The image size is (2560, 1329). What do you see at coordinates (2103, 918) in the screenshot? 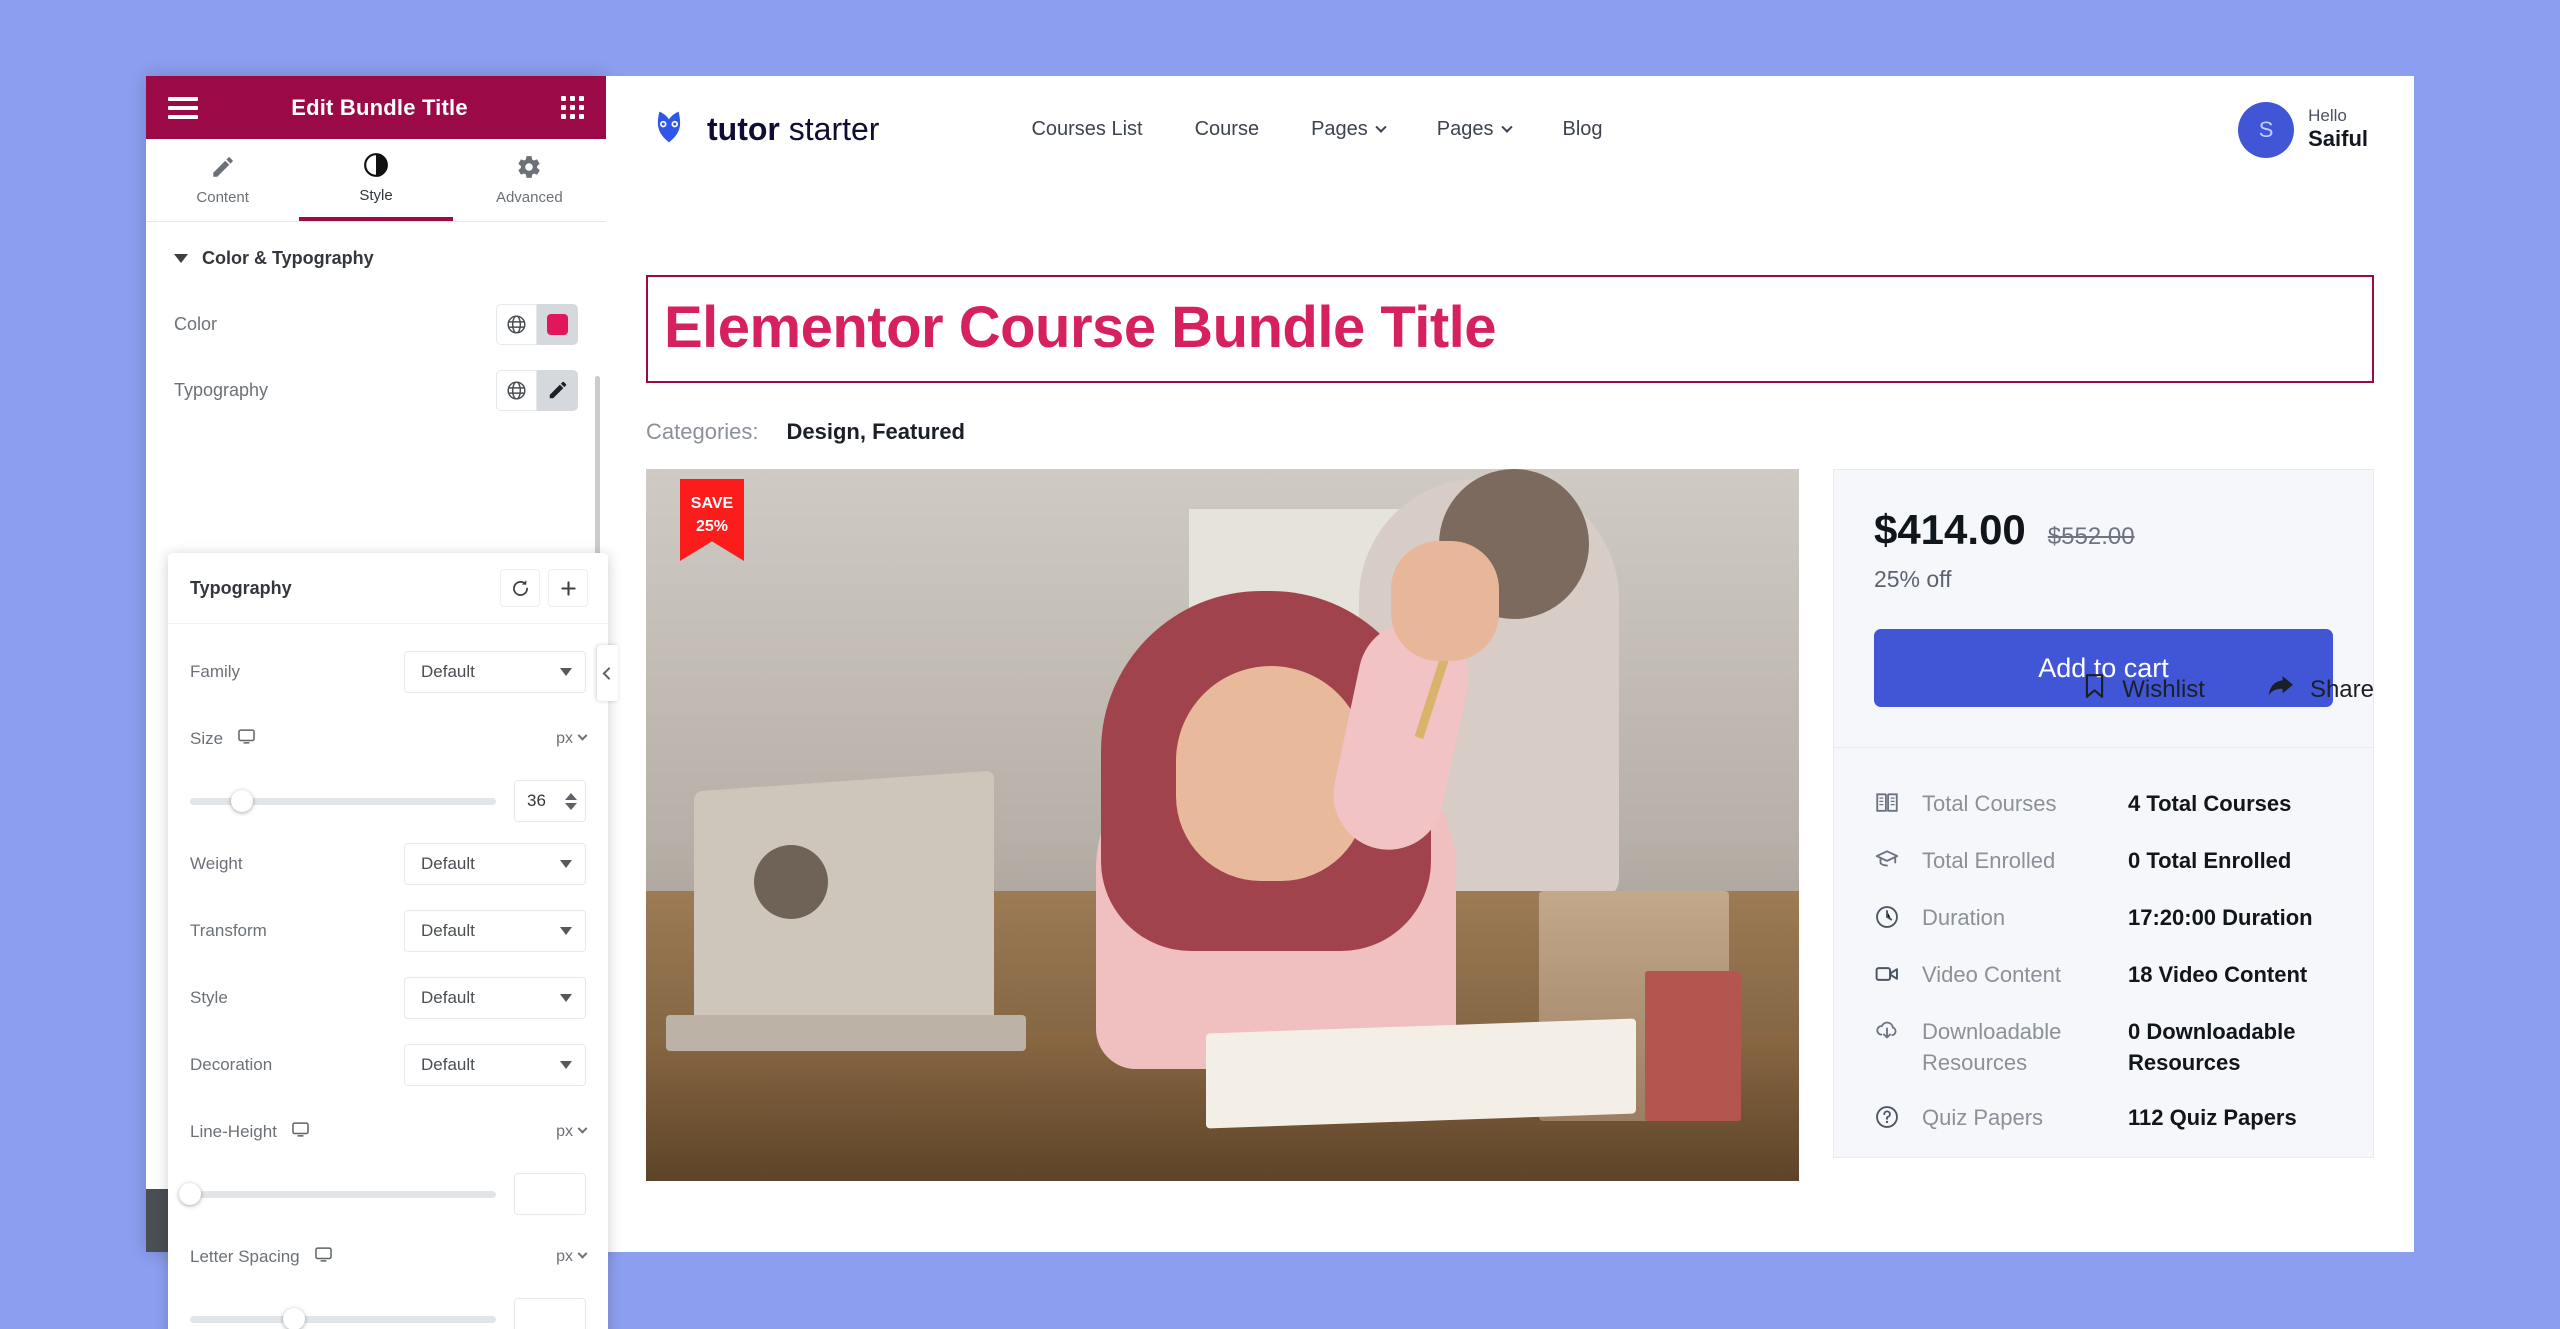
I see `meta-row-duration: Duration 17:20:00 Duration` at bounding box center [2103, 918].